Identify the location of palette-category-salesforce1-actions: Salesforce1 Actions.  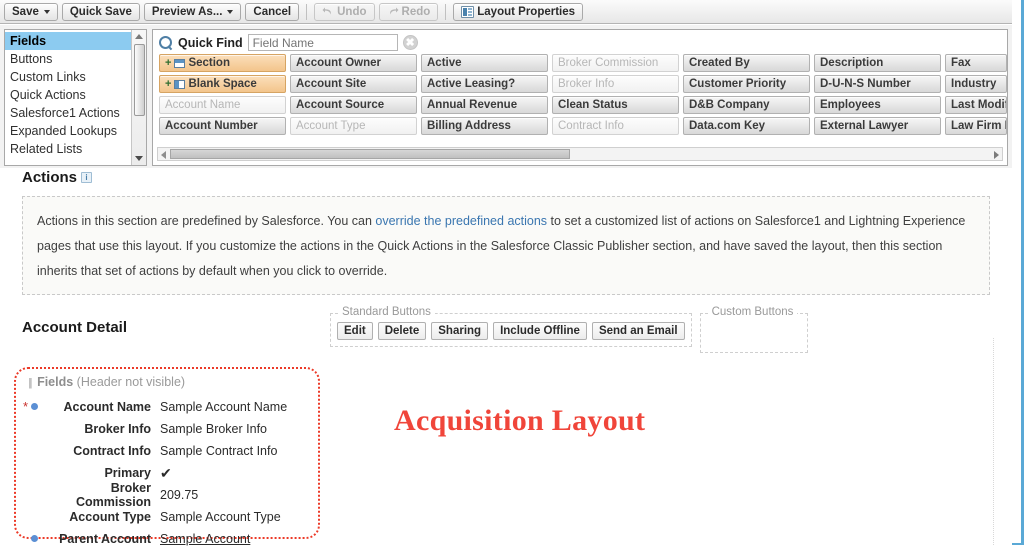
(68, 113).